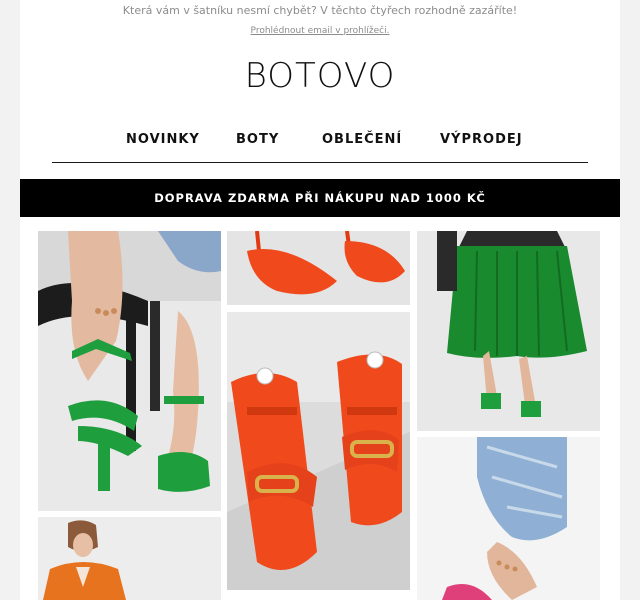 The height and width of the screenshot is (600, 640). What do you see at coordinates (318, 451) in the screenshot?
I see `orange-chain-slides-photo` at bounding box center [318, 451].